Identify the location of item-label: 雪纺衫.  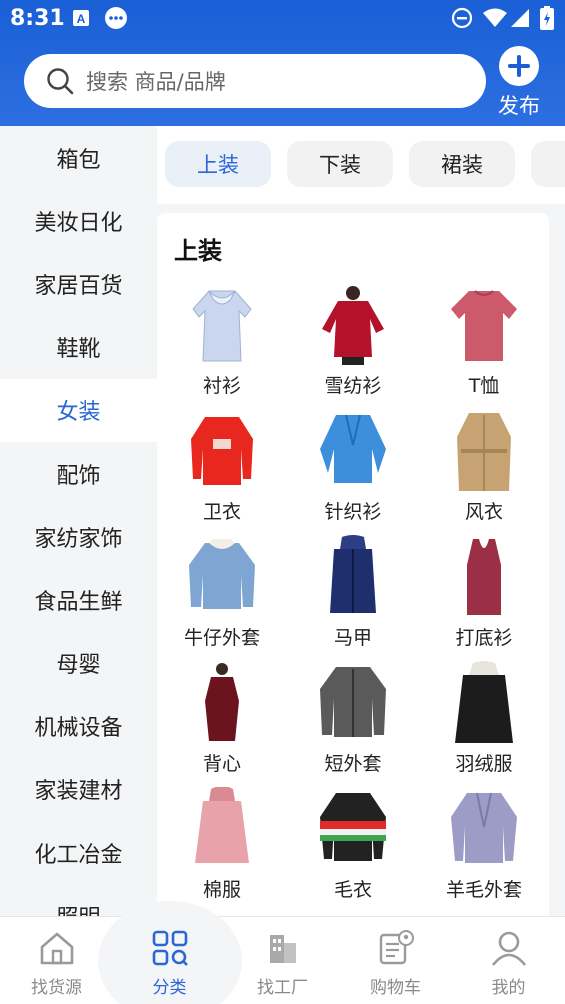
(353, 386).